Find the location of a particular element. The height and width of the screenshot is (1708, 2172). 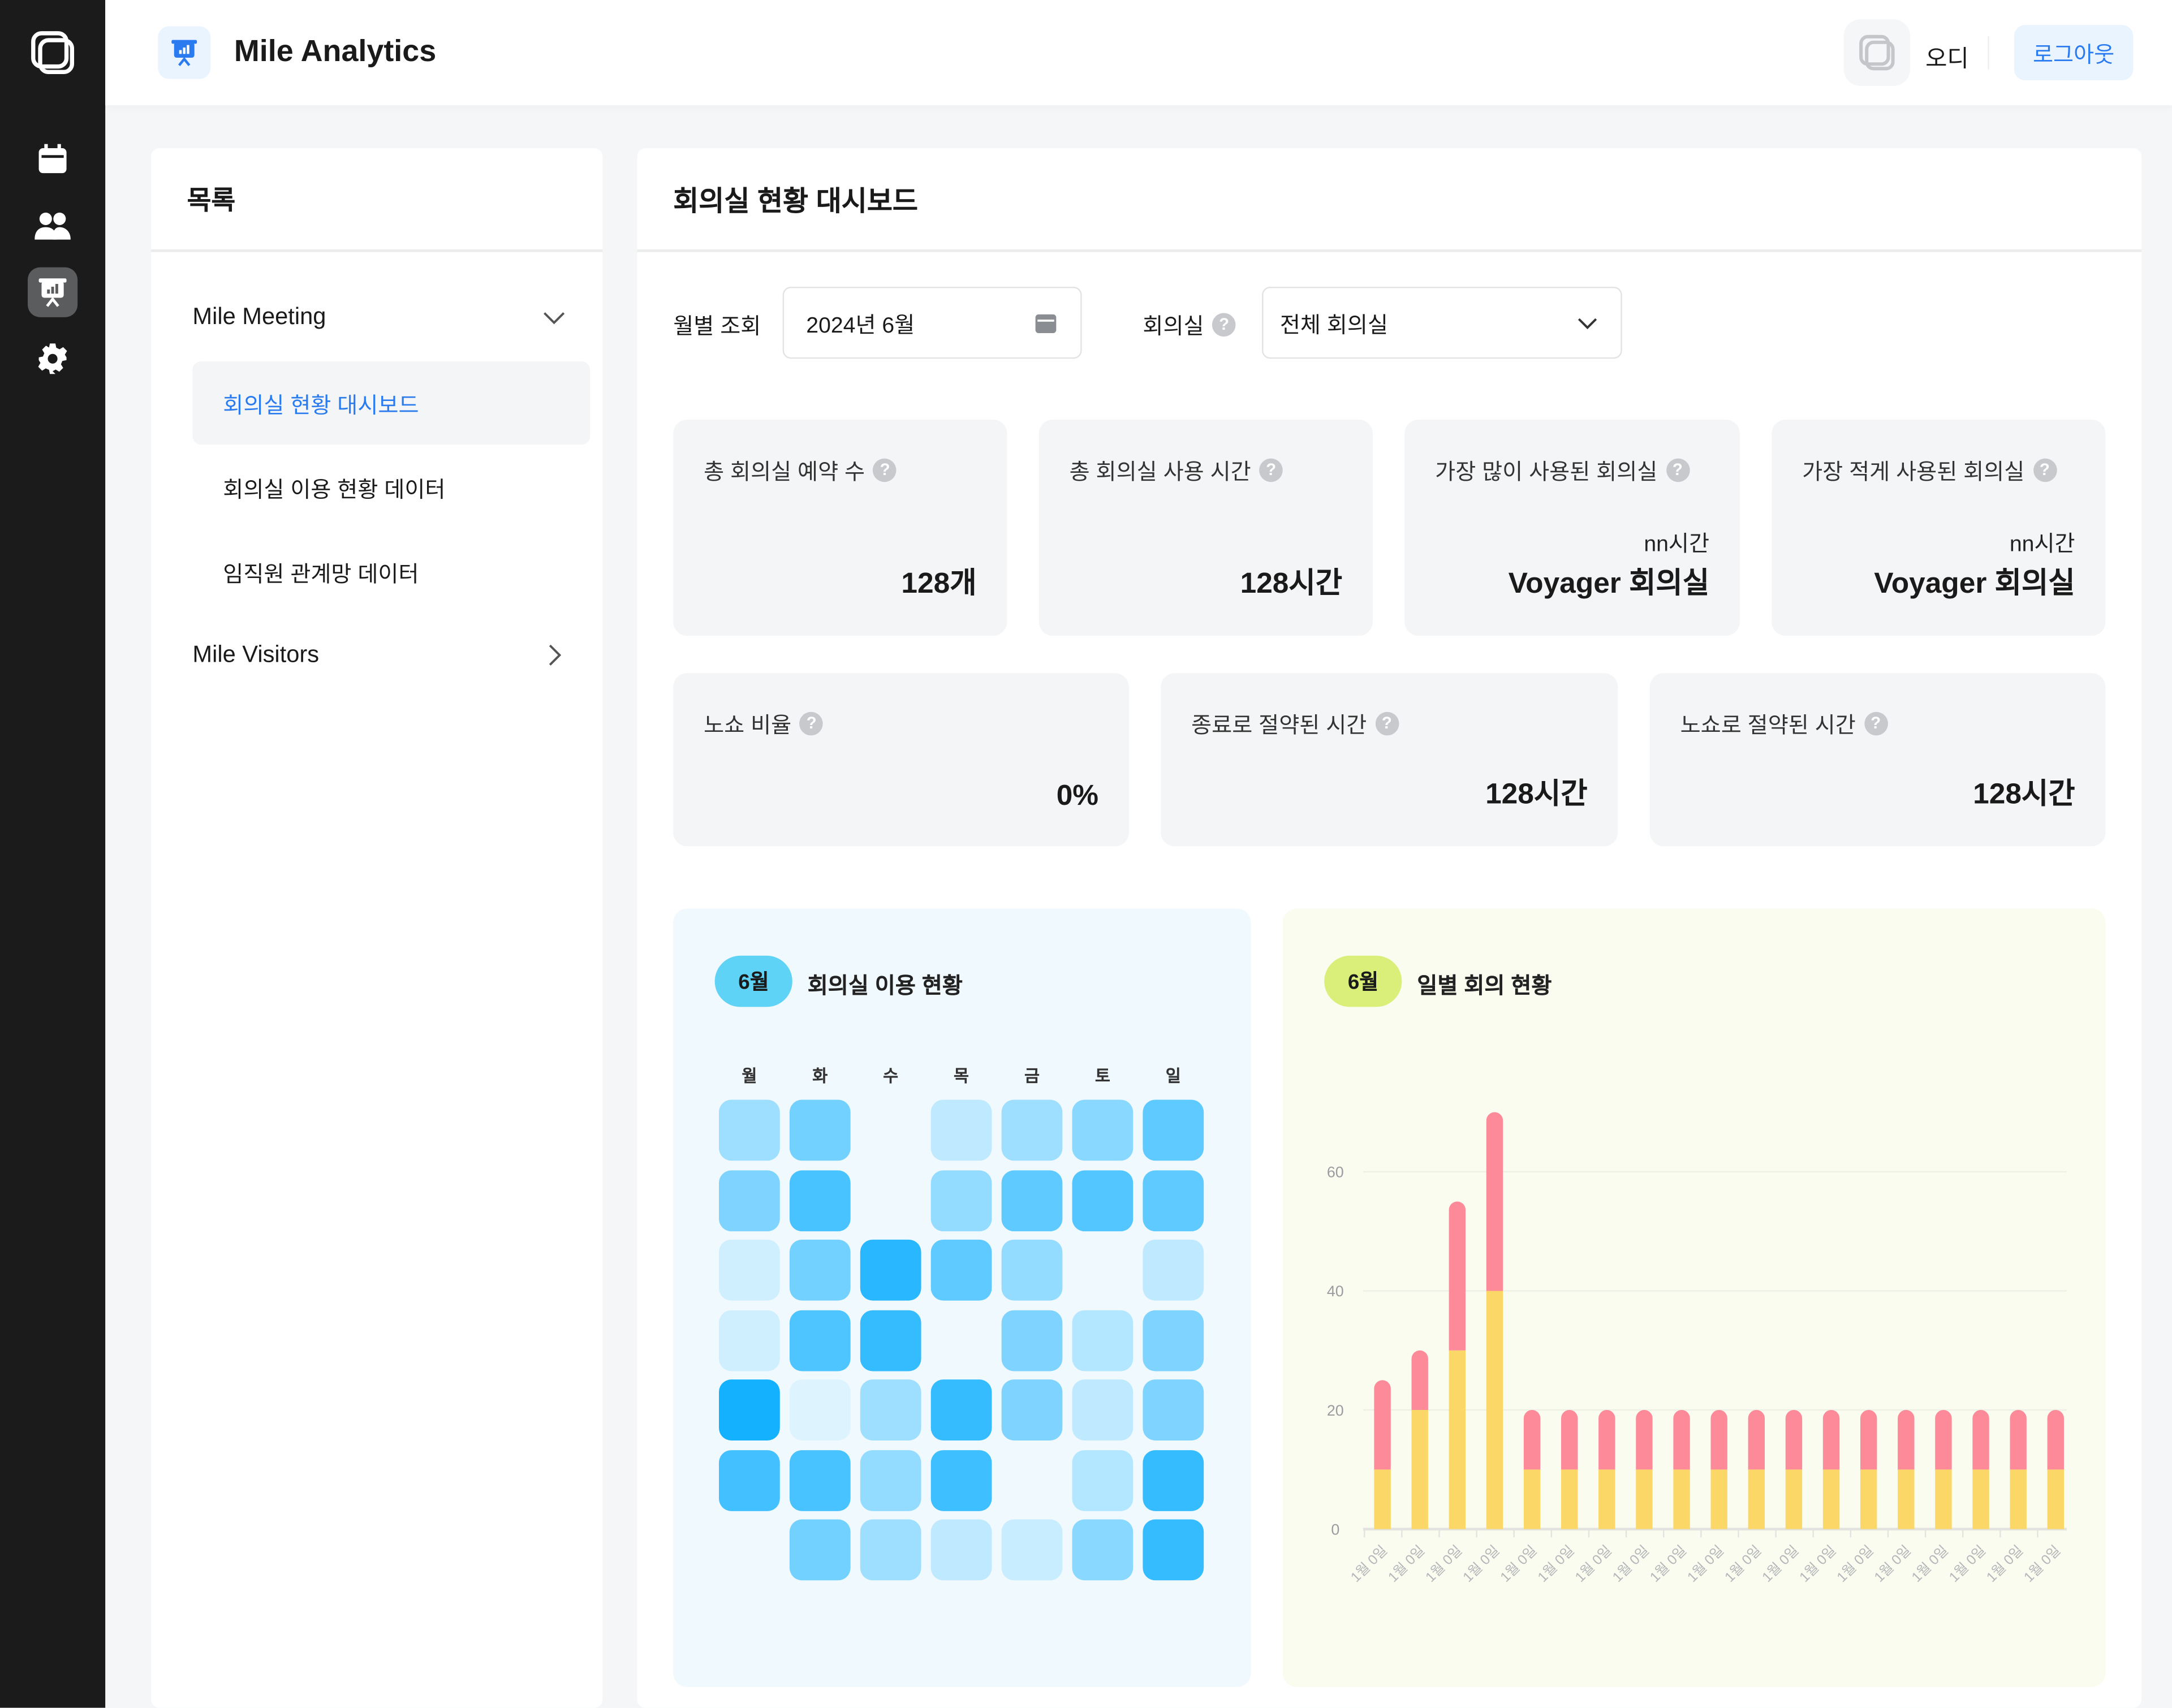

users-icon is located at coordinates (53, 226).